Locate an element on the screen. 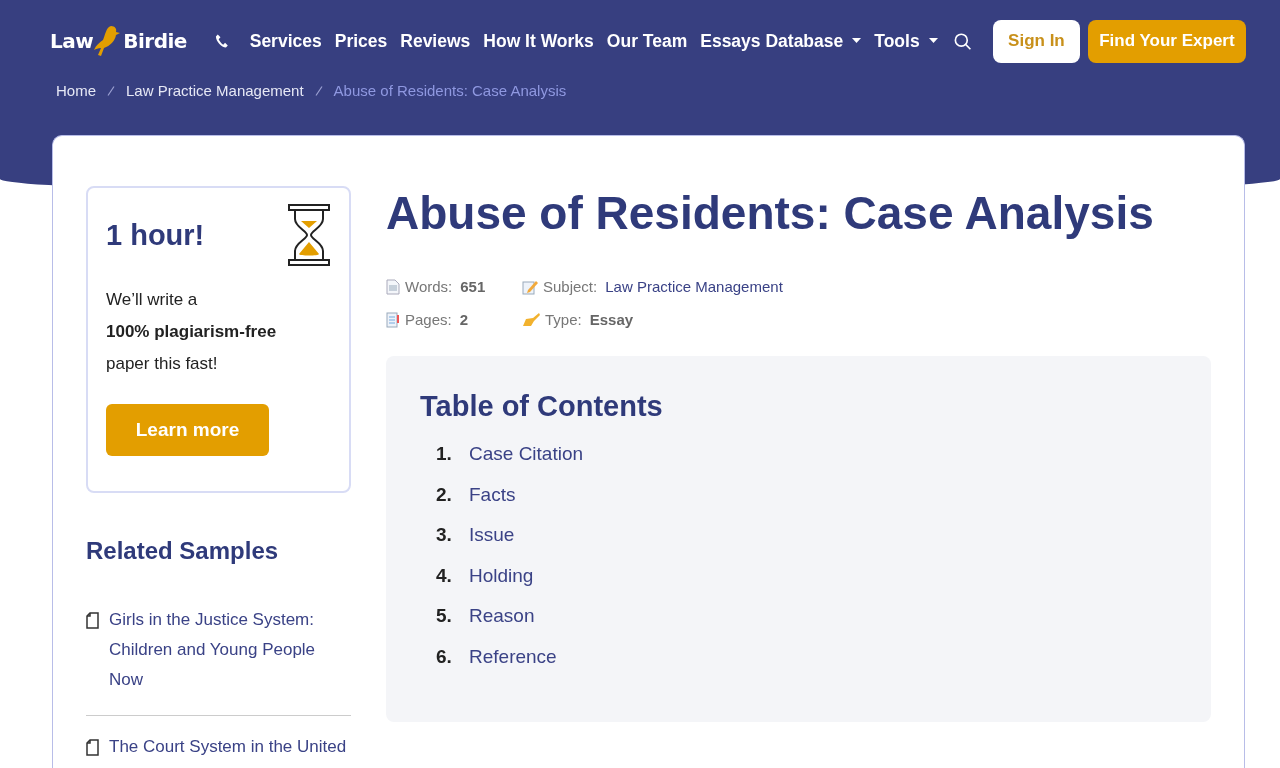 The image size is (1280, 768). toc-link: Facts is located at coordinates (492, 503).